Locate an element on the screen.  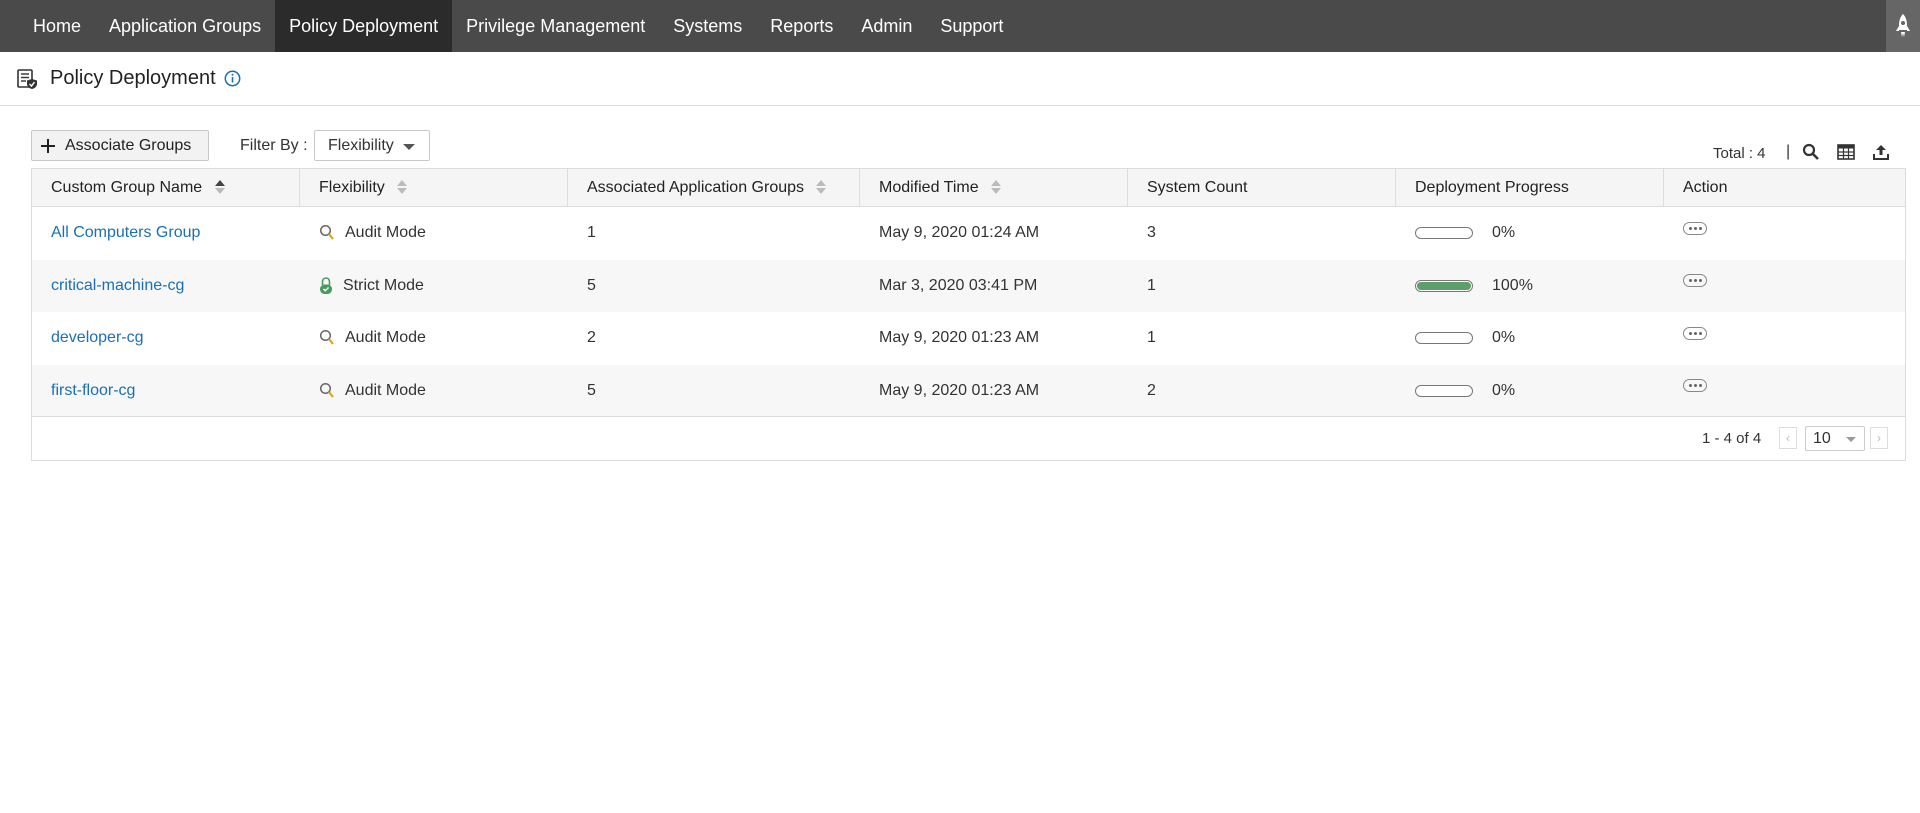
flexibility-value: Strict Mode is located at coordinates (383, 285).